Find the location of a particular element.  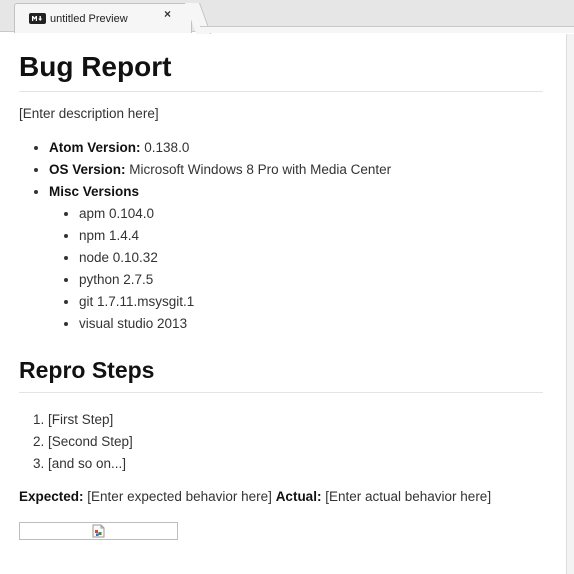

expected-value: [Enter expected behavior here] is located at coordinates (179, 496).